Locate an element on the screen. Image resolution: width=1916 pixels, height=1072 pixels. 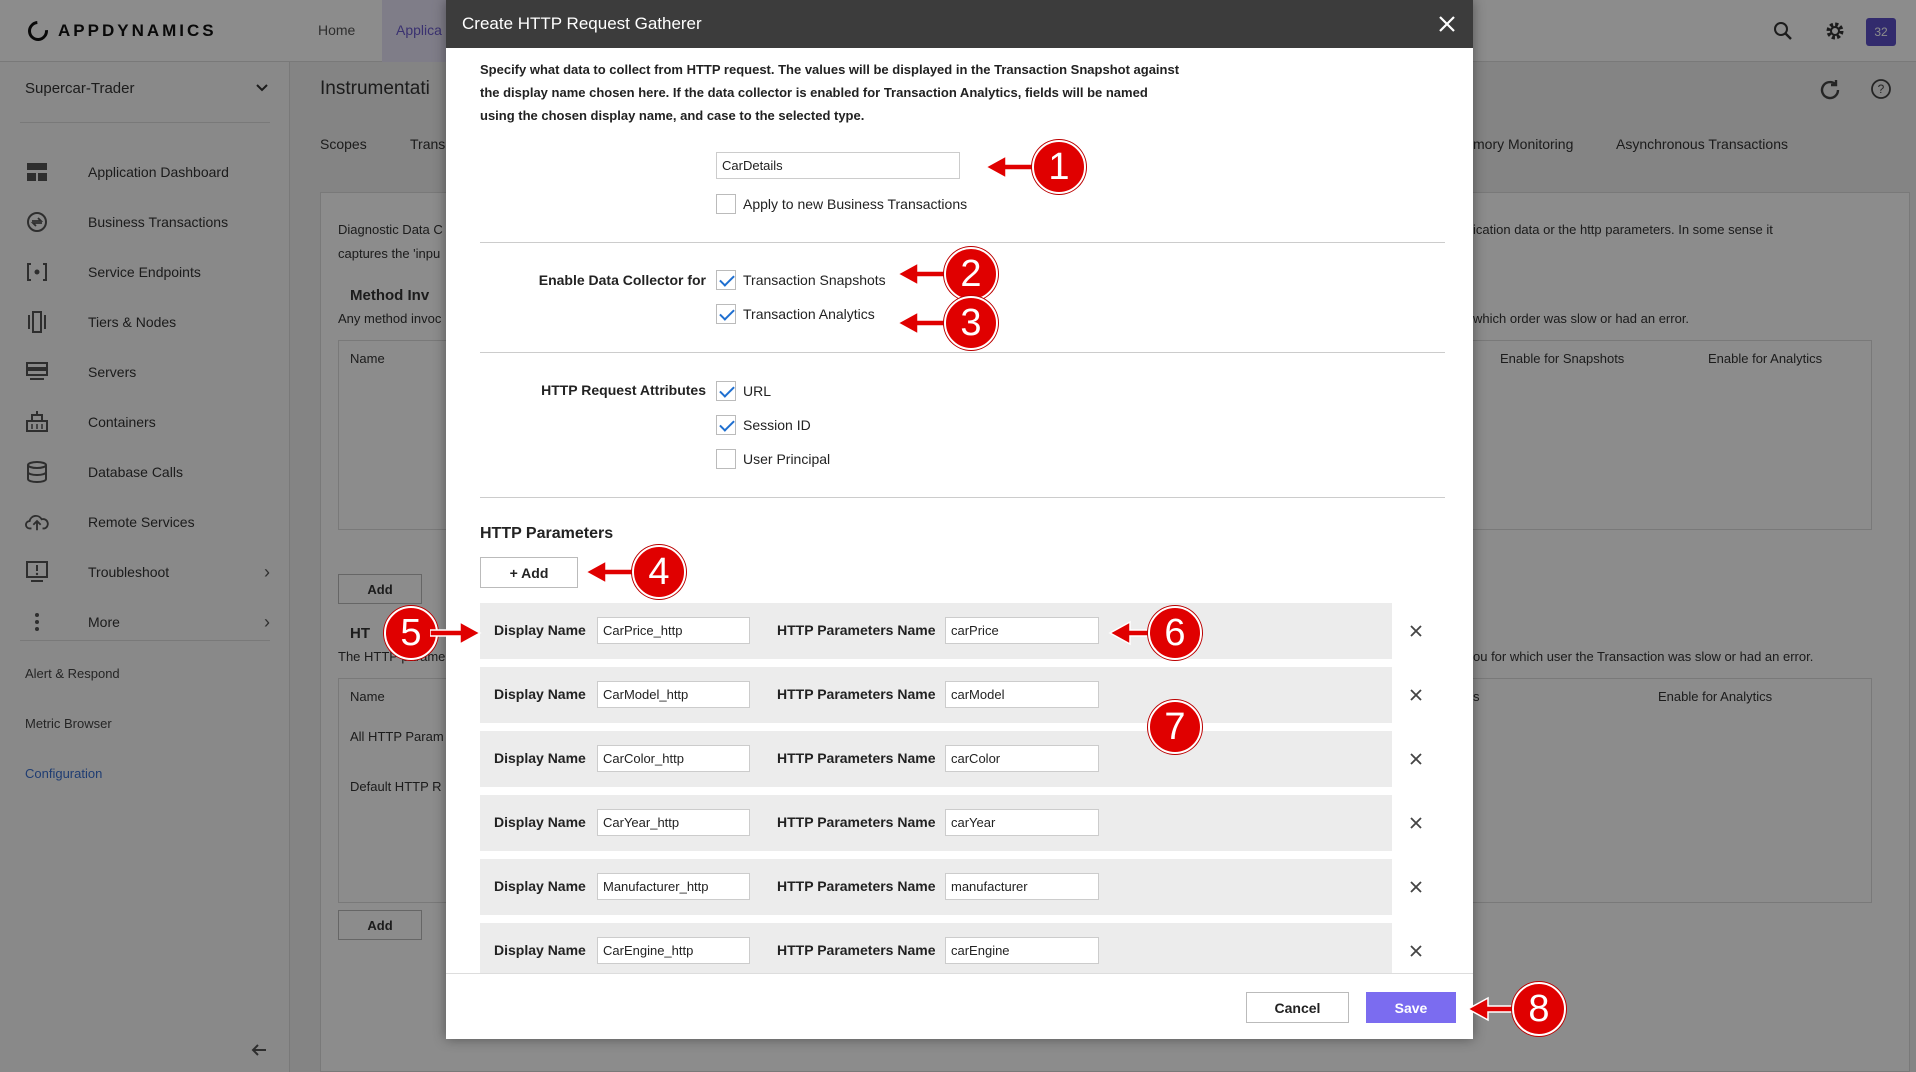
user-principal-label: User Principal is located at coordinates (787, 459).